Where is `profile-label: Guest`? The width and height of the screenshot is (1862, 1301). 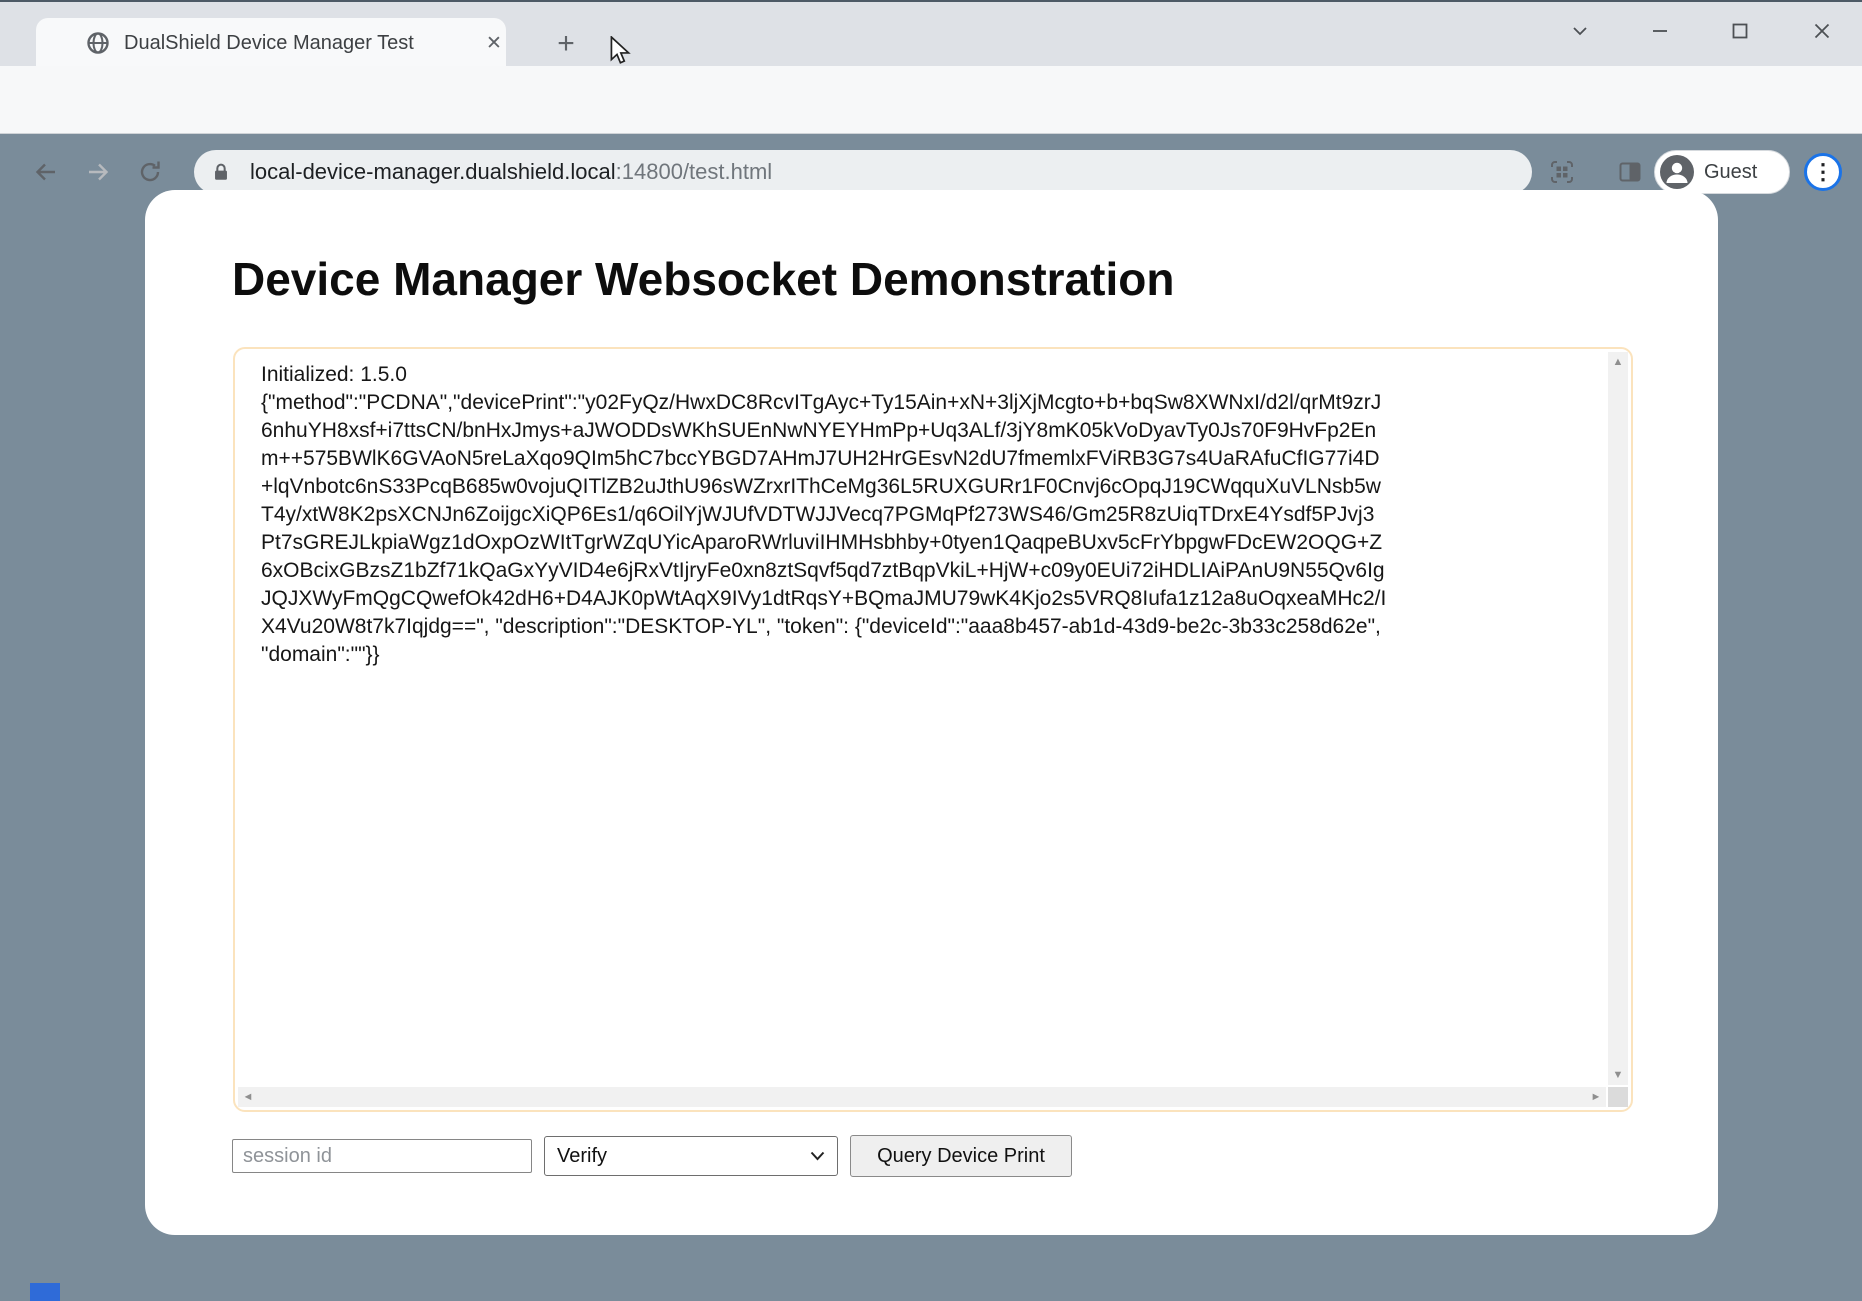 profile-label: Guest is located at coordinates (1731, 171).